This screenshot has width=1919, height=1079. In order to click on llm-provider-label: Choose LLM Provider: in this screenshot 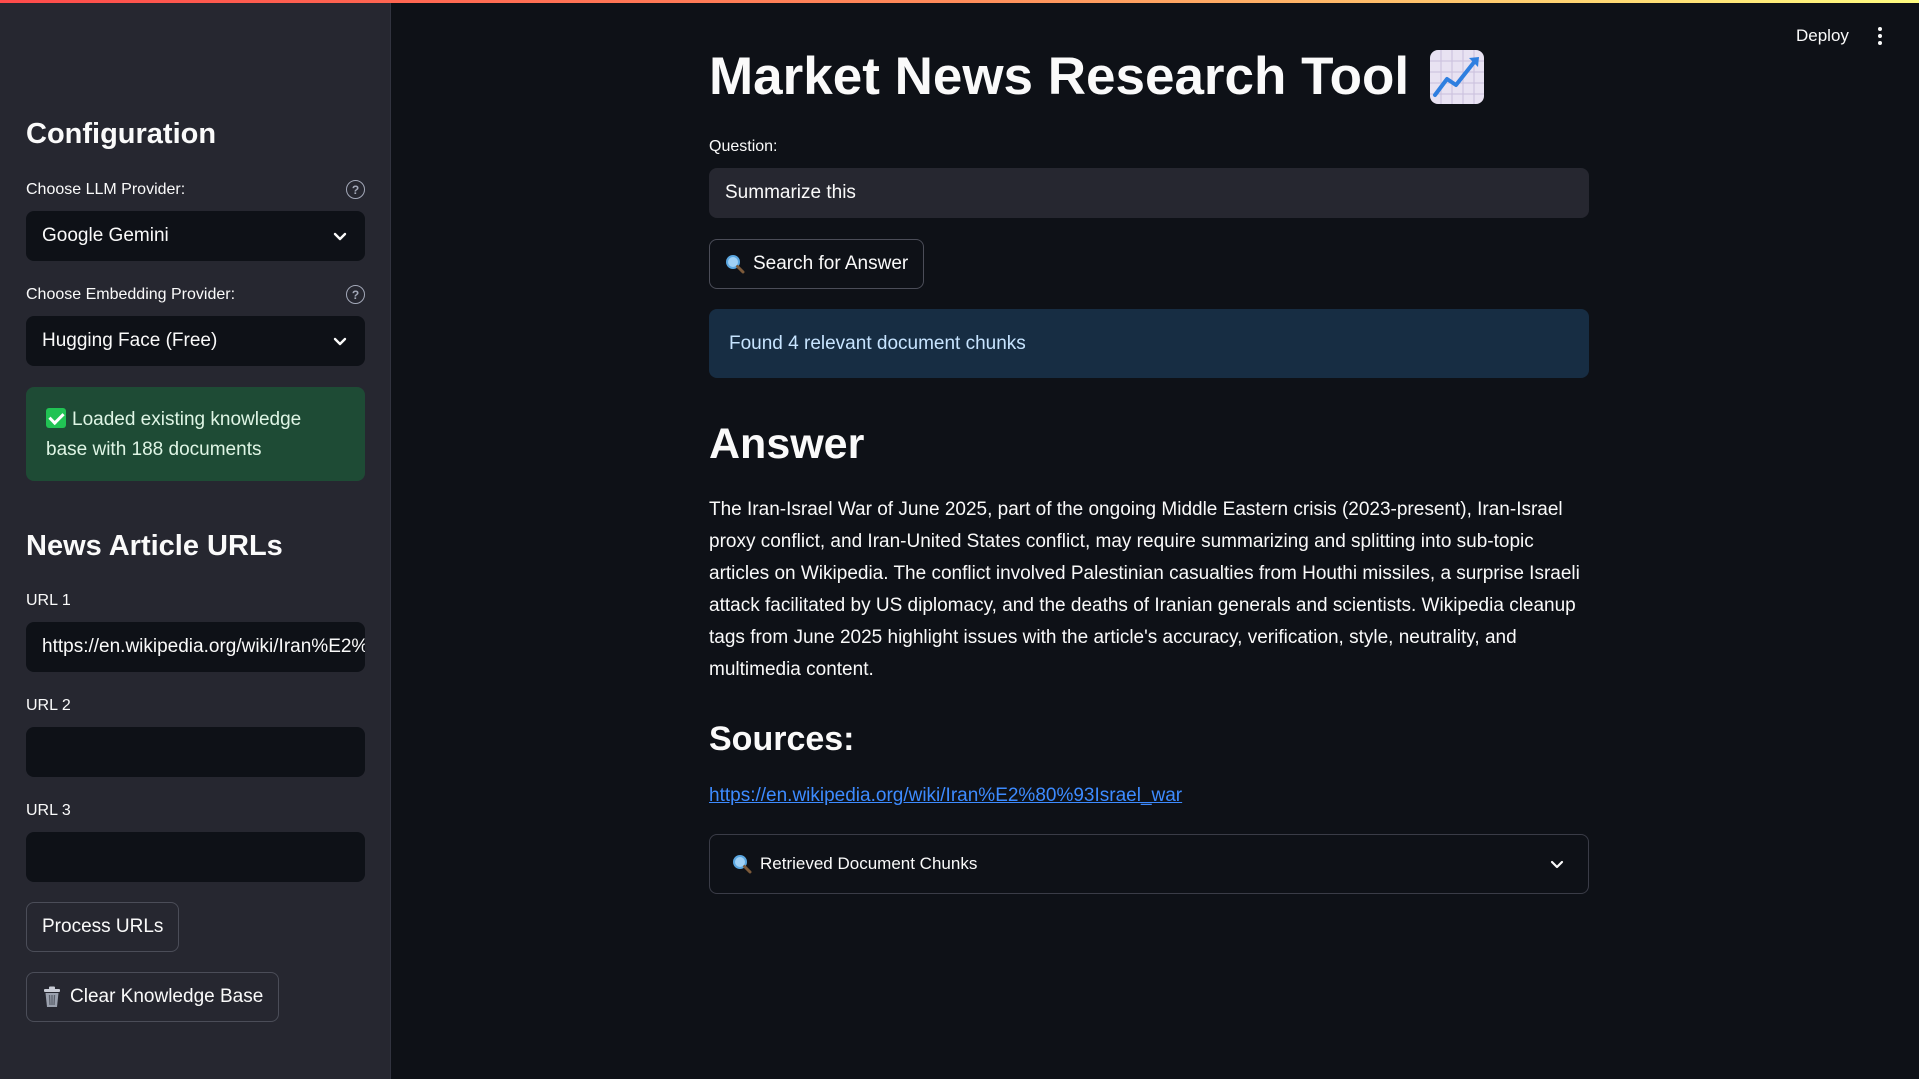, I will do `click(106, 189)`.